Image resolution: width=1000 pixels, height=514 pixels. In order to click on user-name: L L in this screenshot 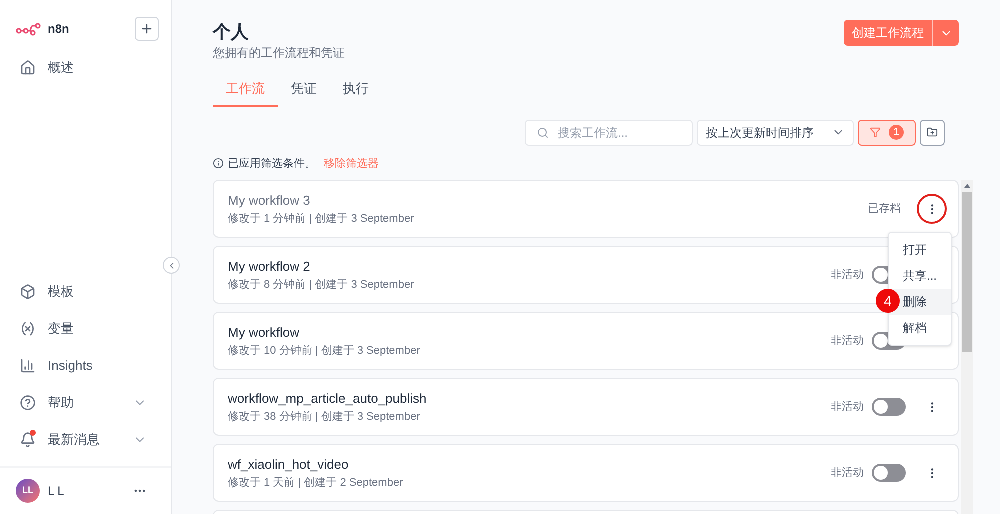, I will do `click(57, 491)`.